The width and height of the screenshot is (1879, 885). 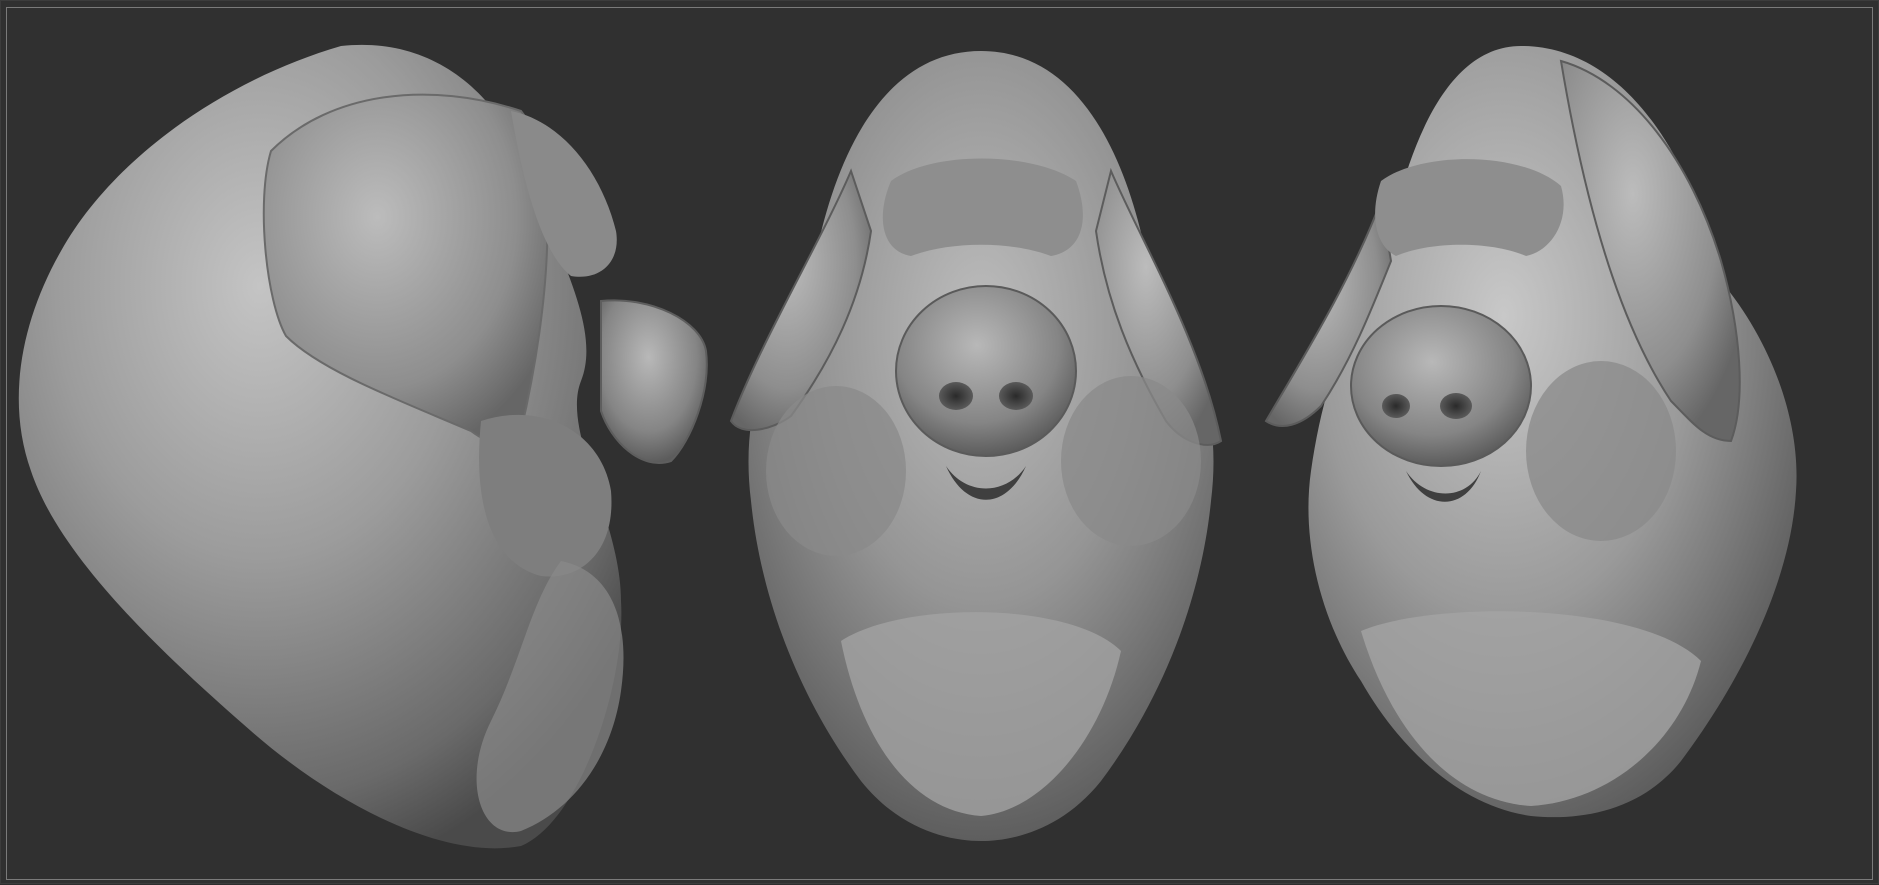 What do you see at coordinates (836, 471) in the screenshot?
I see `front-view-left-cheek` at bounding box center [836, 471].